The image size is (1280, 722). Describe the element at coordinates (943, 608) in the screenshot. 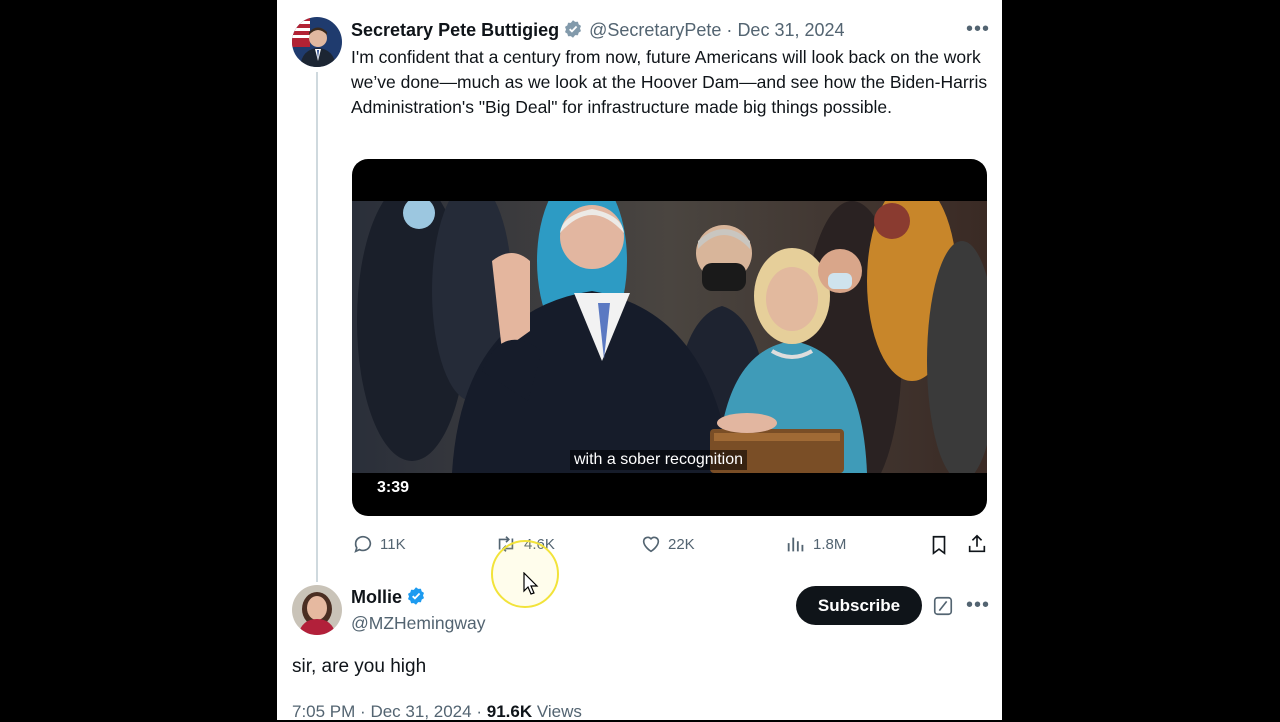

I see `grok-icon` at that location.